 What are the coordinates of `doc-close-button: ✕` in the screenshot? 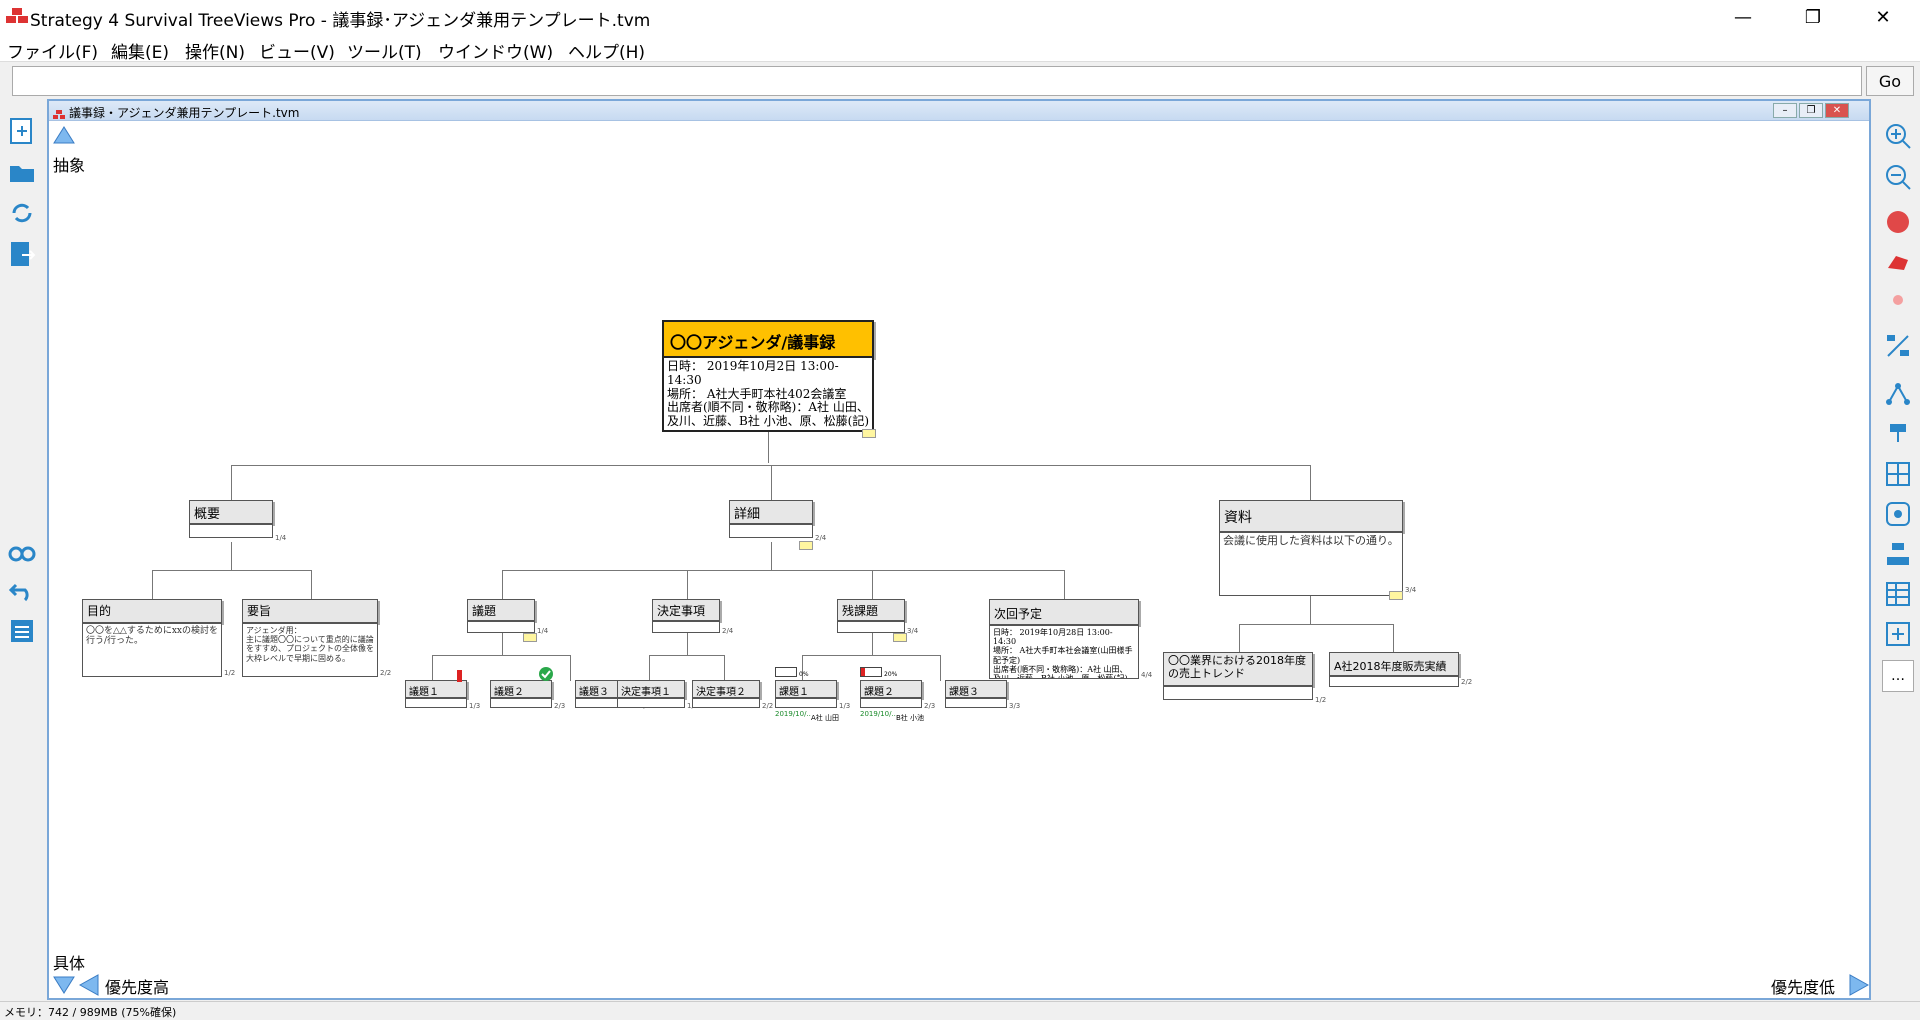 It's located at (1837, 110).